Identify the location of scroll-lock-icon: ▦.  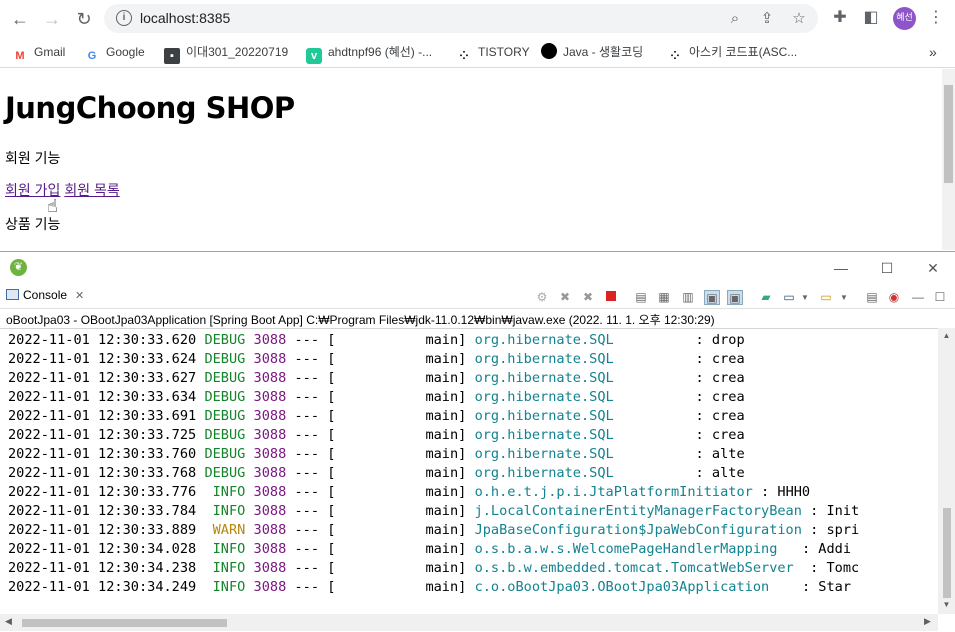
(664, 297).